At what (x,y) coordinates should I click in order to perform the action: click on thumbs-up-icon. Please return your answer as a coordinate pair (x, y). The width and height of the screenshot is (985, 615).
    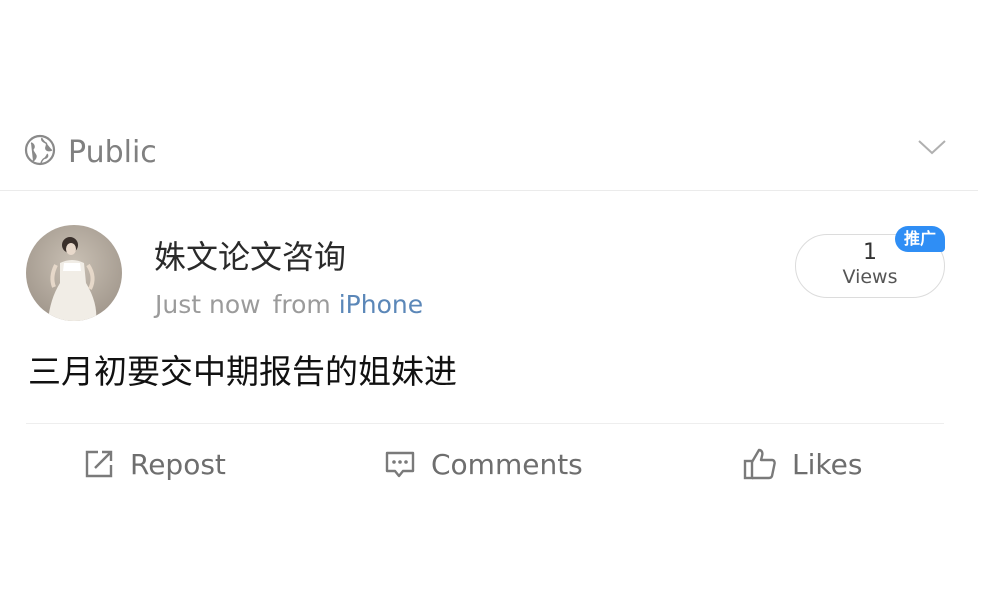
    Looking at the image, I should click on (759, 464).